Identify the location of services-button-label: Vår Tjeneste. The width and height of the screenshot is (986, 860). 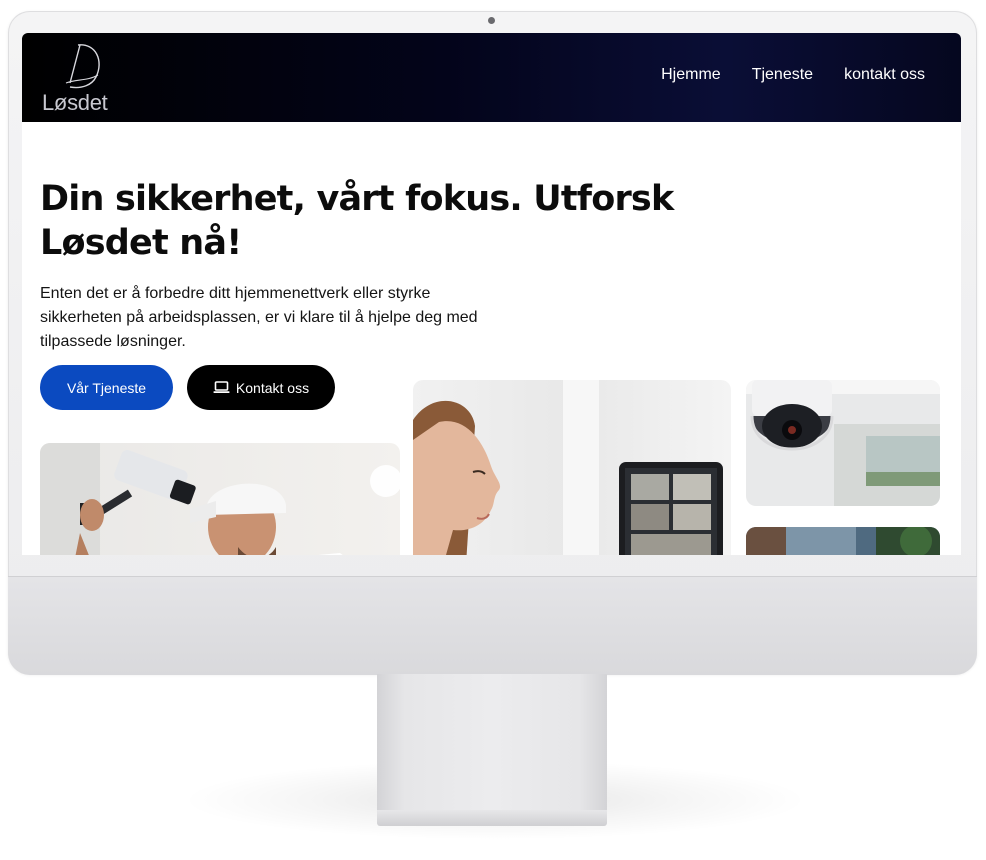
(106, 387).